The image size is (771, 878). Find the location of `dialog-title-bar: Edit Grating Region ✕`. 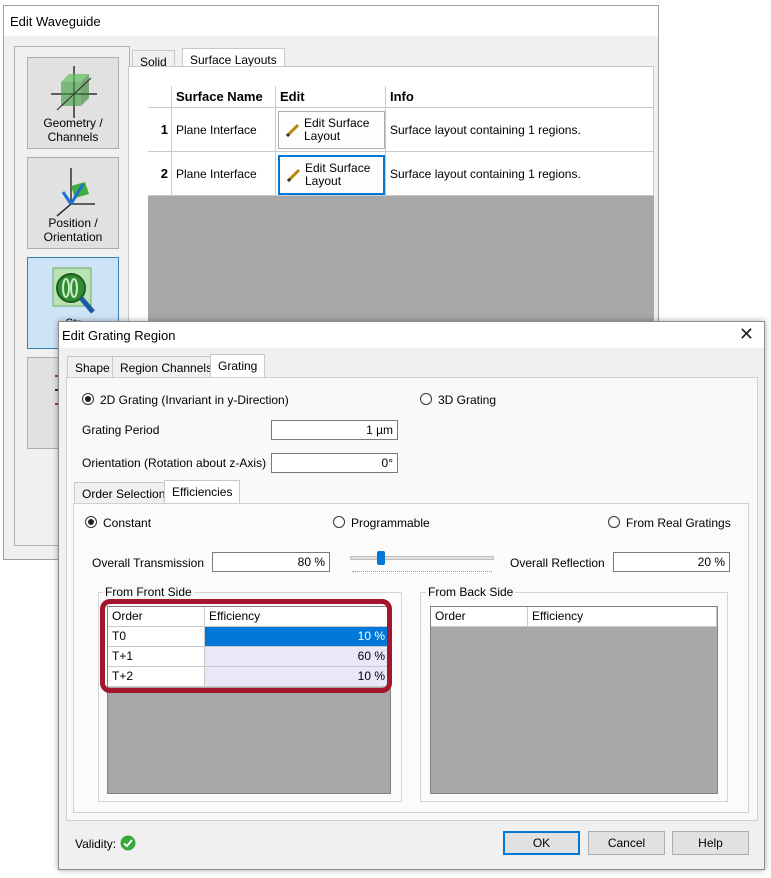

dialog-title-bar: Edit Grating Region ✕ is located at coordinates (411, 335).